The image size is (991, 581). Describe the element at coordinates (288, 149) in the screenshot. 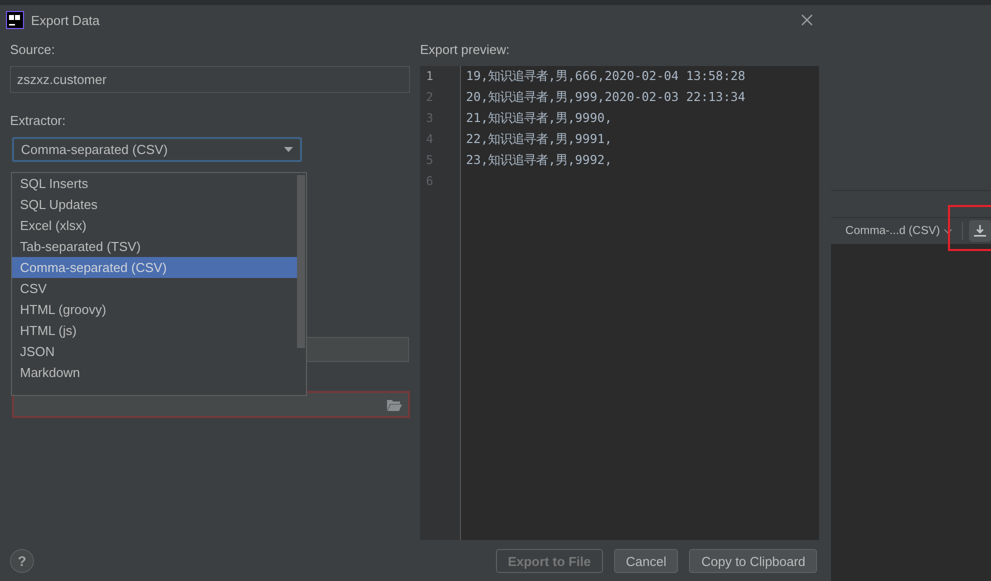

I see `caret-icon` at that location.